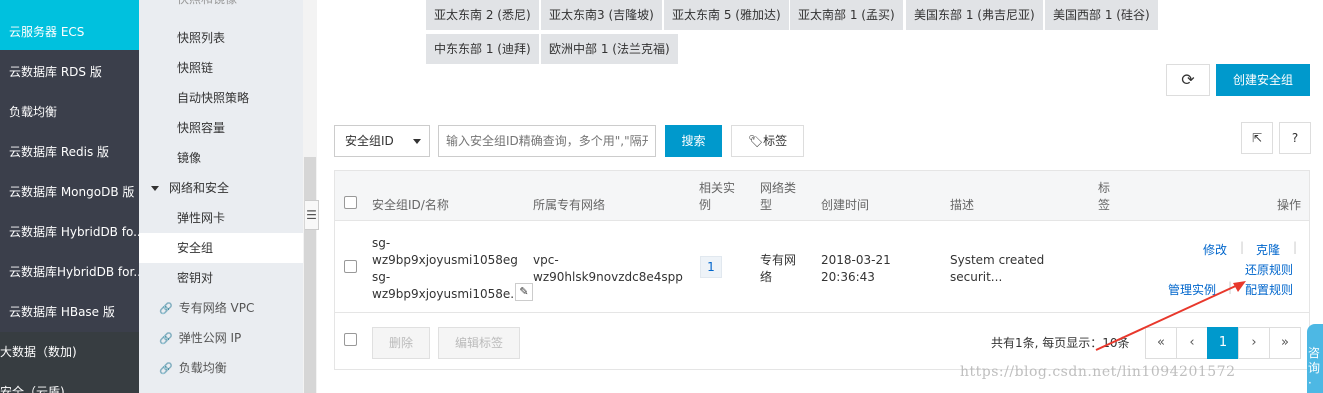  Describe the element at coordinates (221, 38) in the screenshot. I see `sub-item-snapshot-list: 快照列表` at that location.